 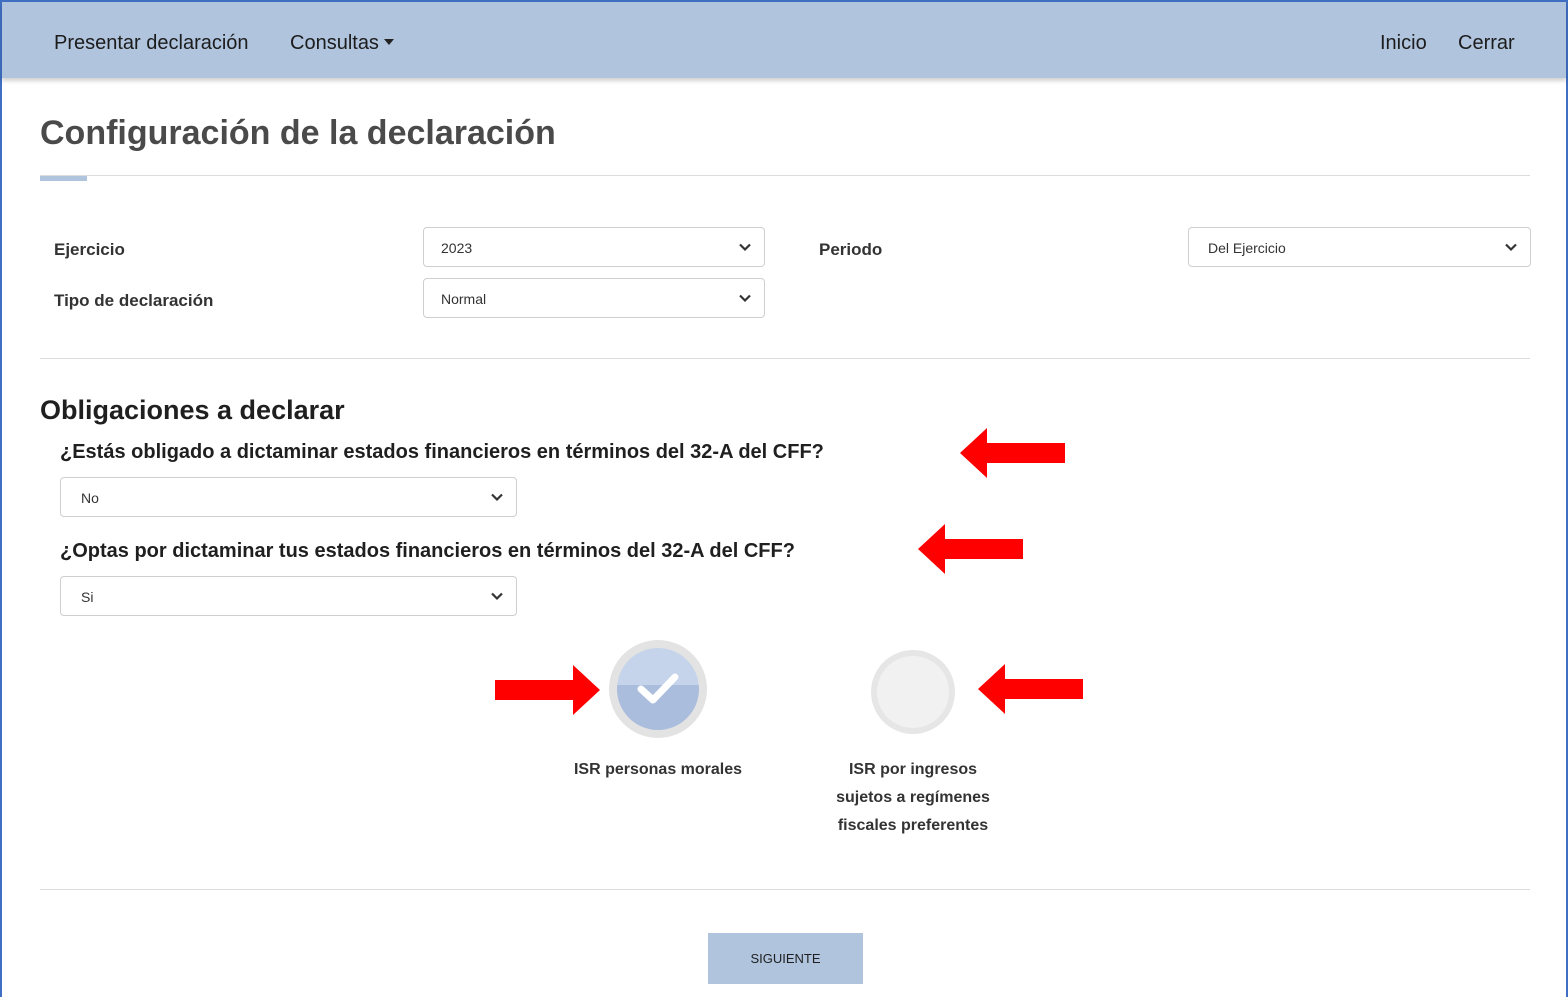 What do you see at coordinates (192, 410) in the screenshot?
I see `obligaciones-title: Obligaciones a declarar` at bounding box center [192, 410].